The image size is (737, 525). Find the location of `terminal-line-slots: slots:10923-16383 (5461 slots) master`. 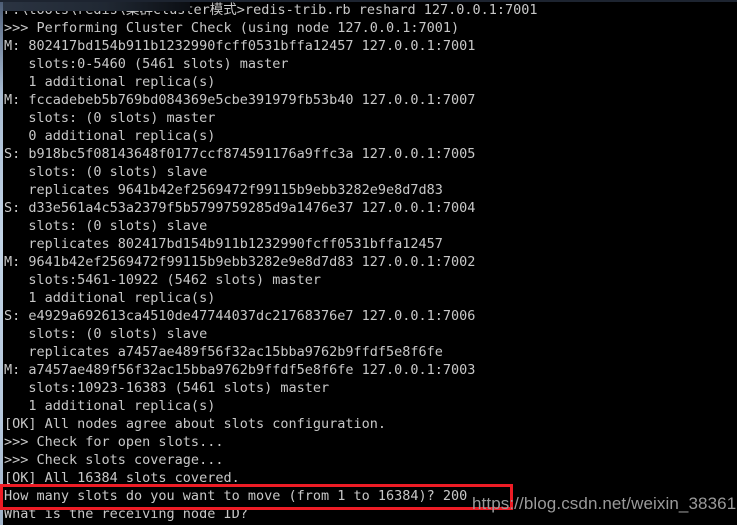

terminal-line-slots: slots:10923-16383 (5461 slots) master is located at coordinates (167, 388).